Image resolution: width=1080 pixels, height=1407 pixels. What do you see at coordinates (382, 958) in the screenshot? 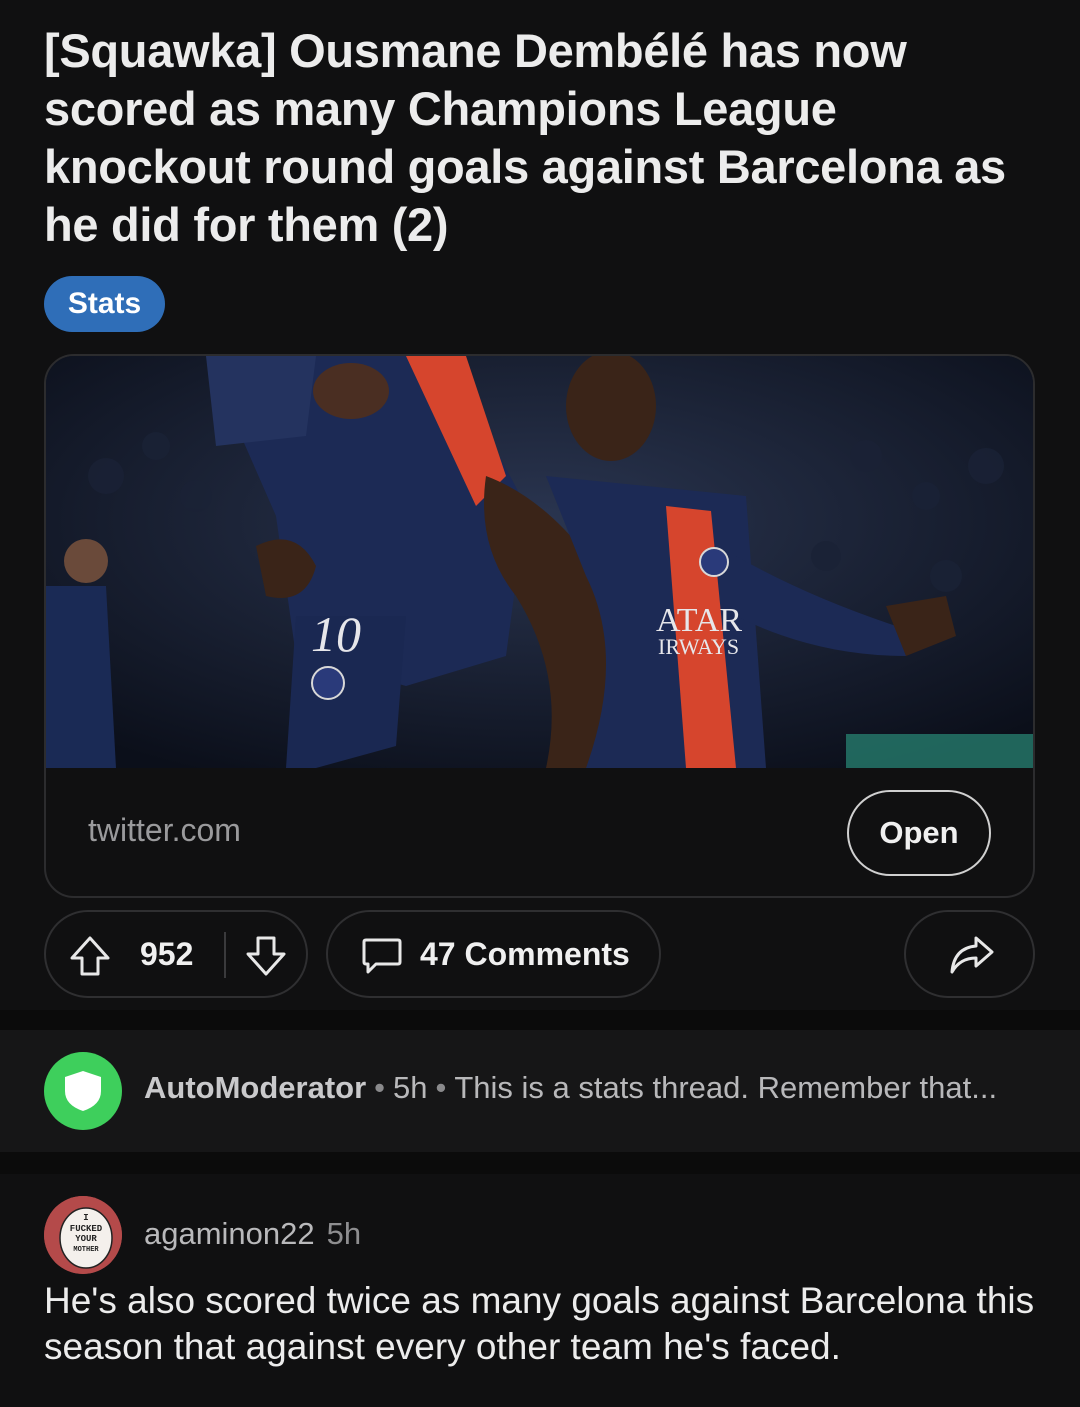
I see `comment-bubble-icon` at bounding box center [382, 958].